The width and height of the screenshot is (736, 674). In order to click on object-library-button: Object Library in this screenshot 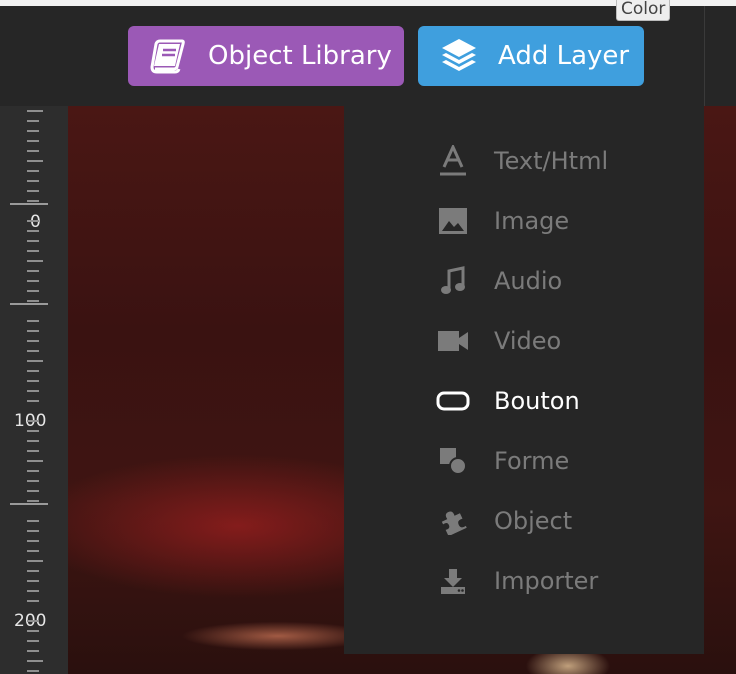, I will do `click(266, 56)`.